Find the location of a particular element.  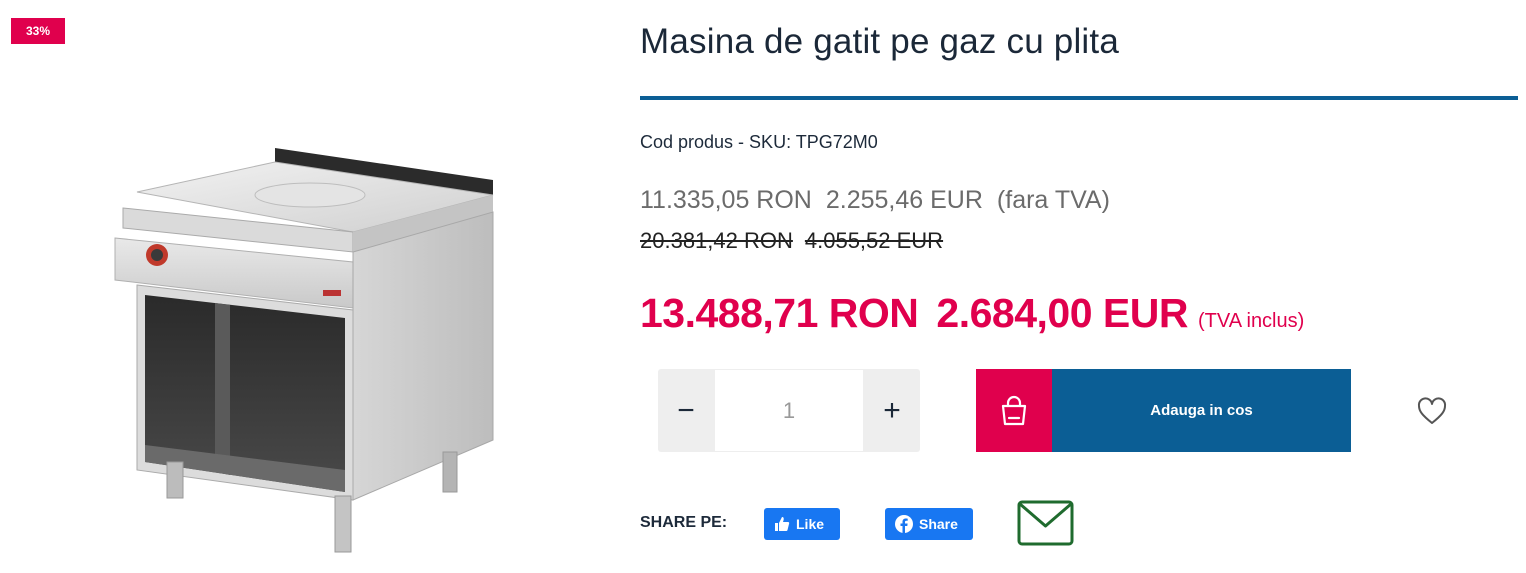

old-price-eur: 4.055,52 EUR is located at coordinates (874, 240).